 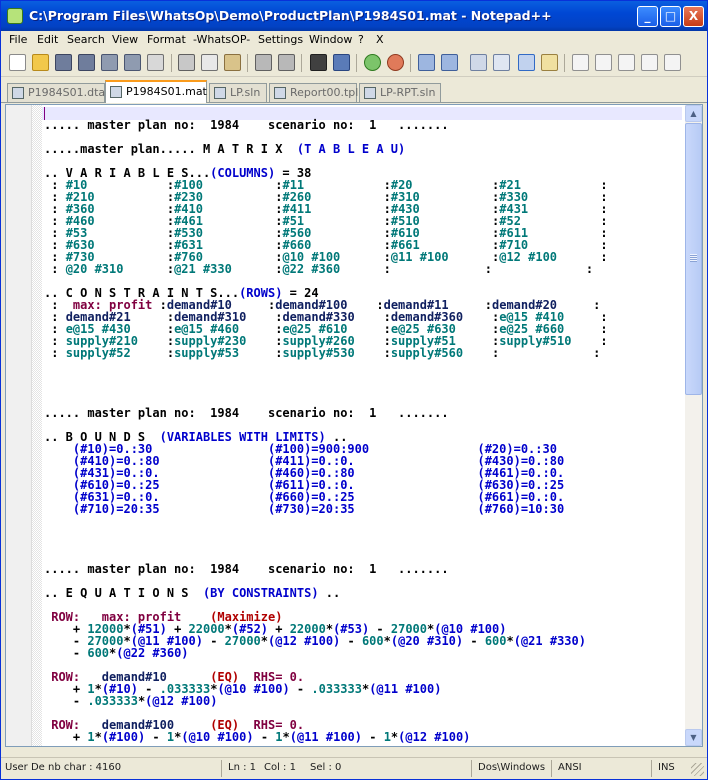 I want to click on tab-lp-rpt-sln: LP-RPT.sln, so click(x=400, y=92).